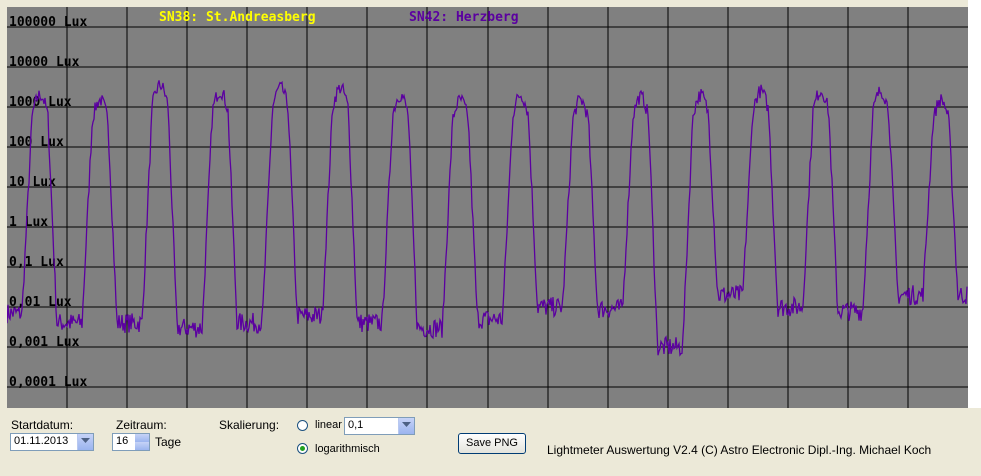 This screenshot has width=981, height=476. What do you see at coordinates (122, 441) in the screenshot?
I see `zeitraum-value: 16` at bounding box center [122, 441].